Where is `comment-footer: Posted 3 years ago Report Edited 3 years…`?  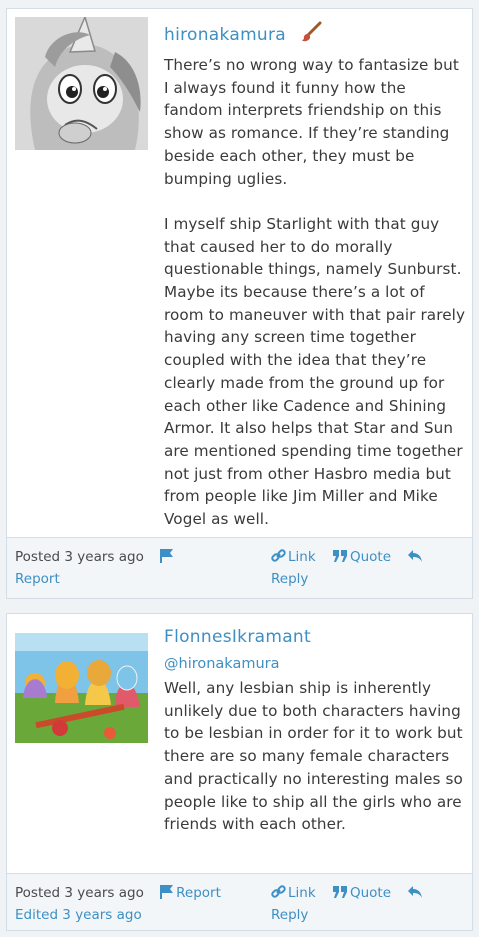 comment-footer: Posted 3 years ago Report Edited 3 years… is located at coordinates (239, 901).